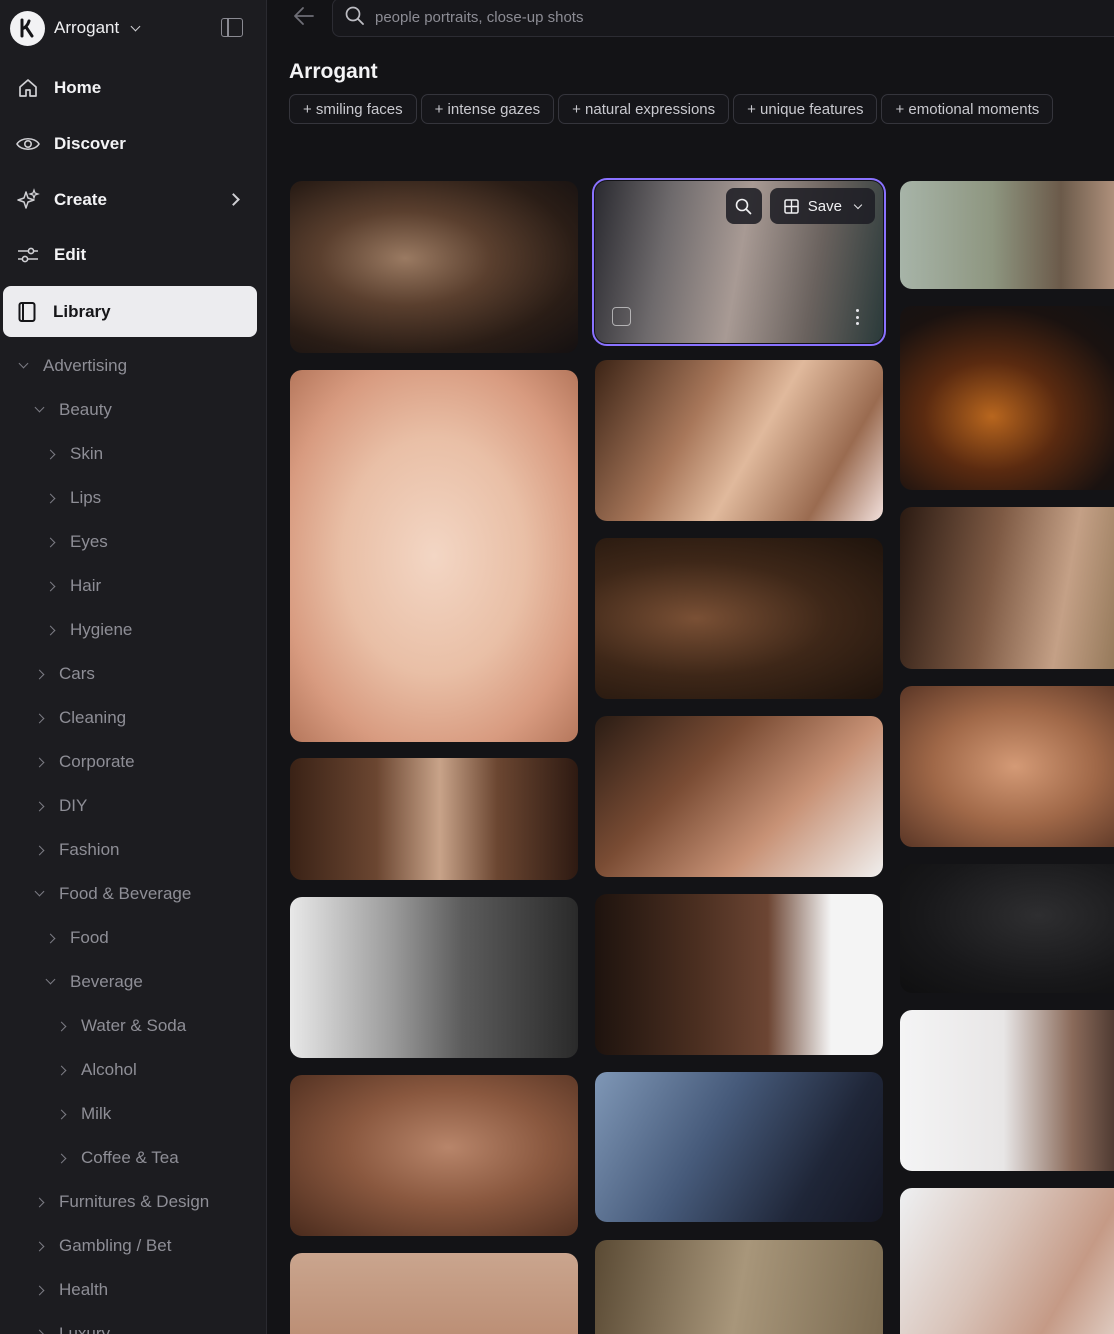 The height and width of the screenshot is (1334, 1114). What do you see at coordinates (805, 109) in the screenshot?
I see `chip-unique-features: + unique features` at bounding box center [805, 109].